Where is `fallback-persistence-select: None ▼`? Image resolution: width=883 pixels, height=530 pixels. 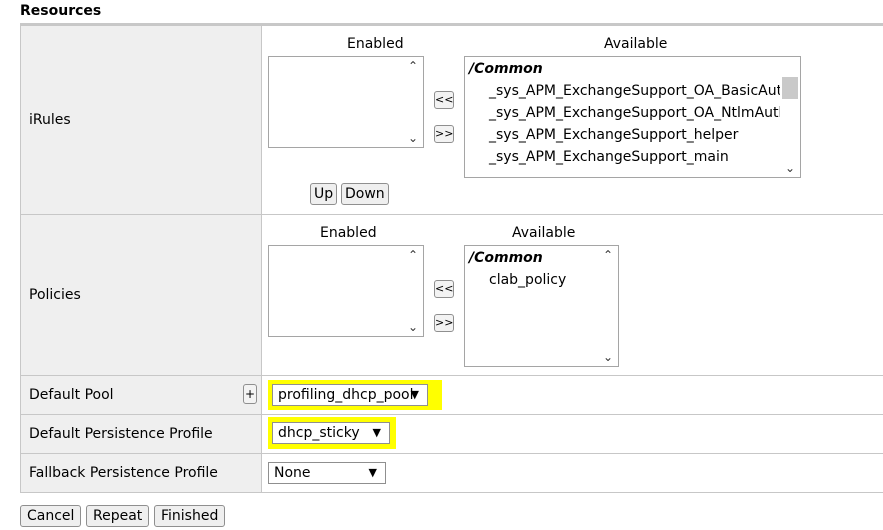
fallback-persistence-select: None ▼ is located at coordinates (327, 473).